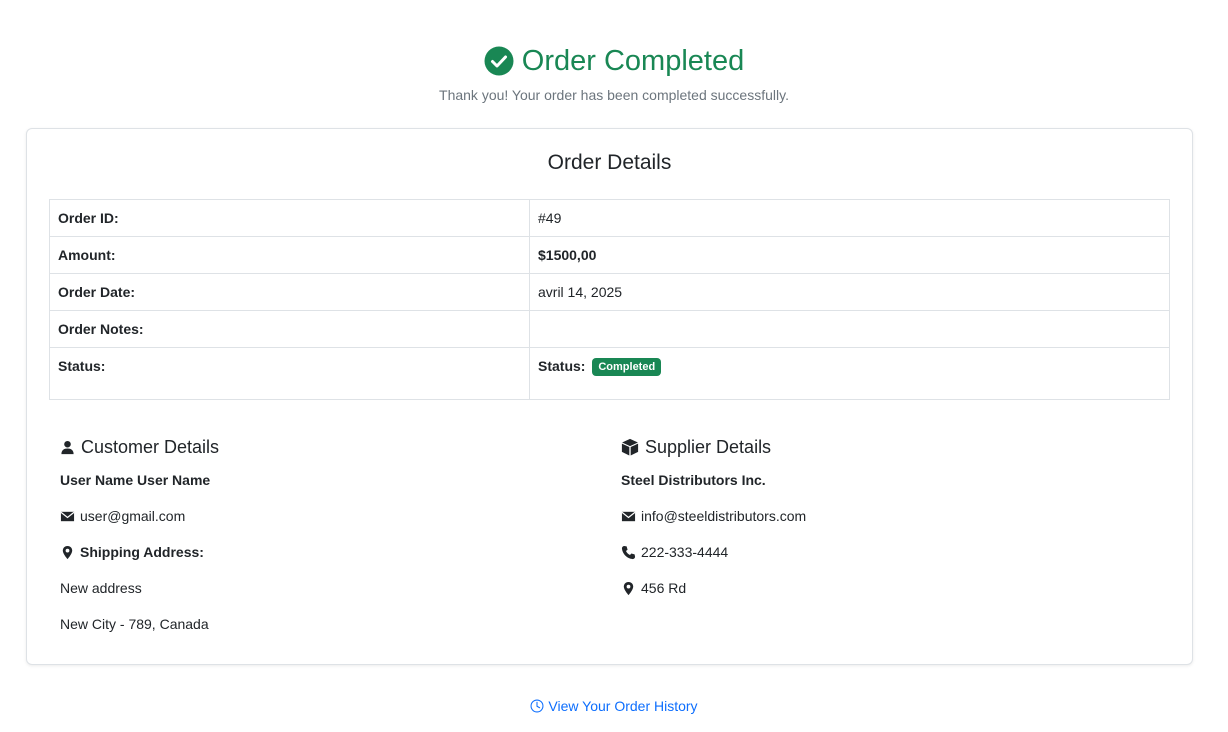  What do you see at coordinates (724, 516) in the screenshot?
I see `supplier-email: info@steeldistributors.com` at bounding box center [724, 516].